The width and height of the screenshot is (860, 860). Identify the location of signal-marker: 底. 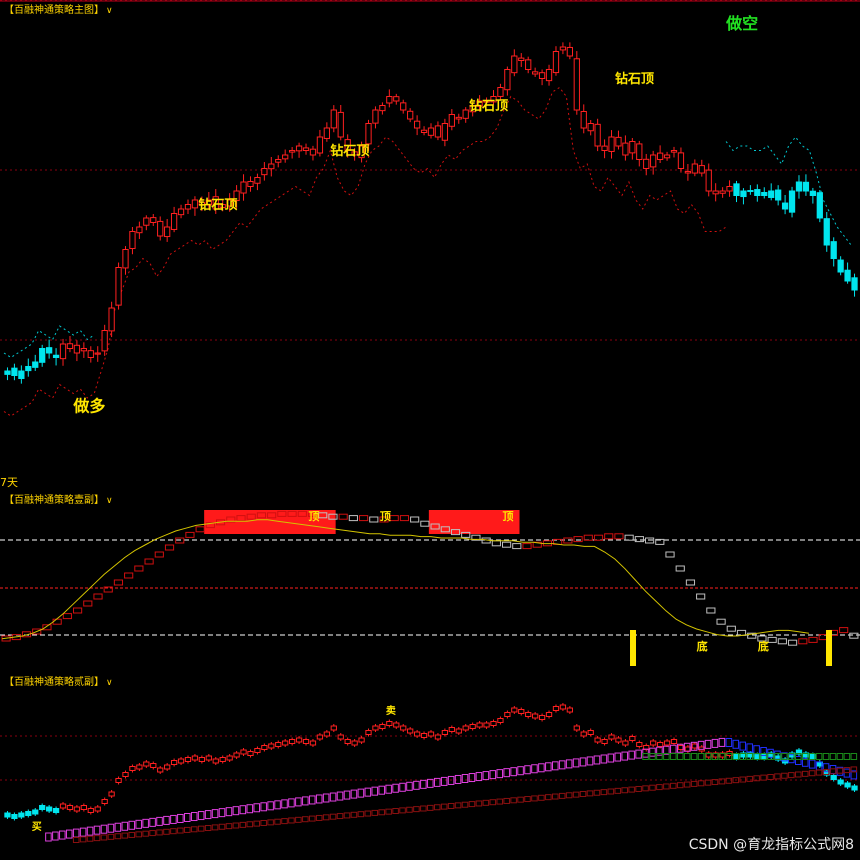
(763, 646).